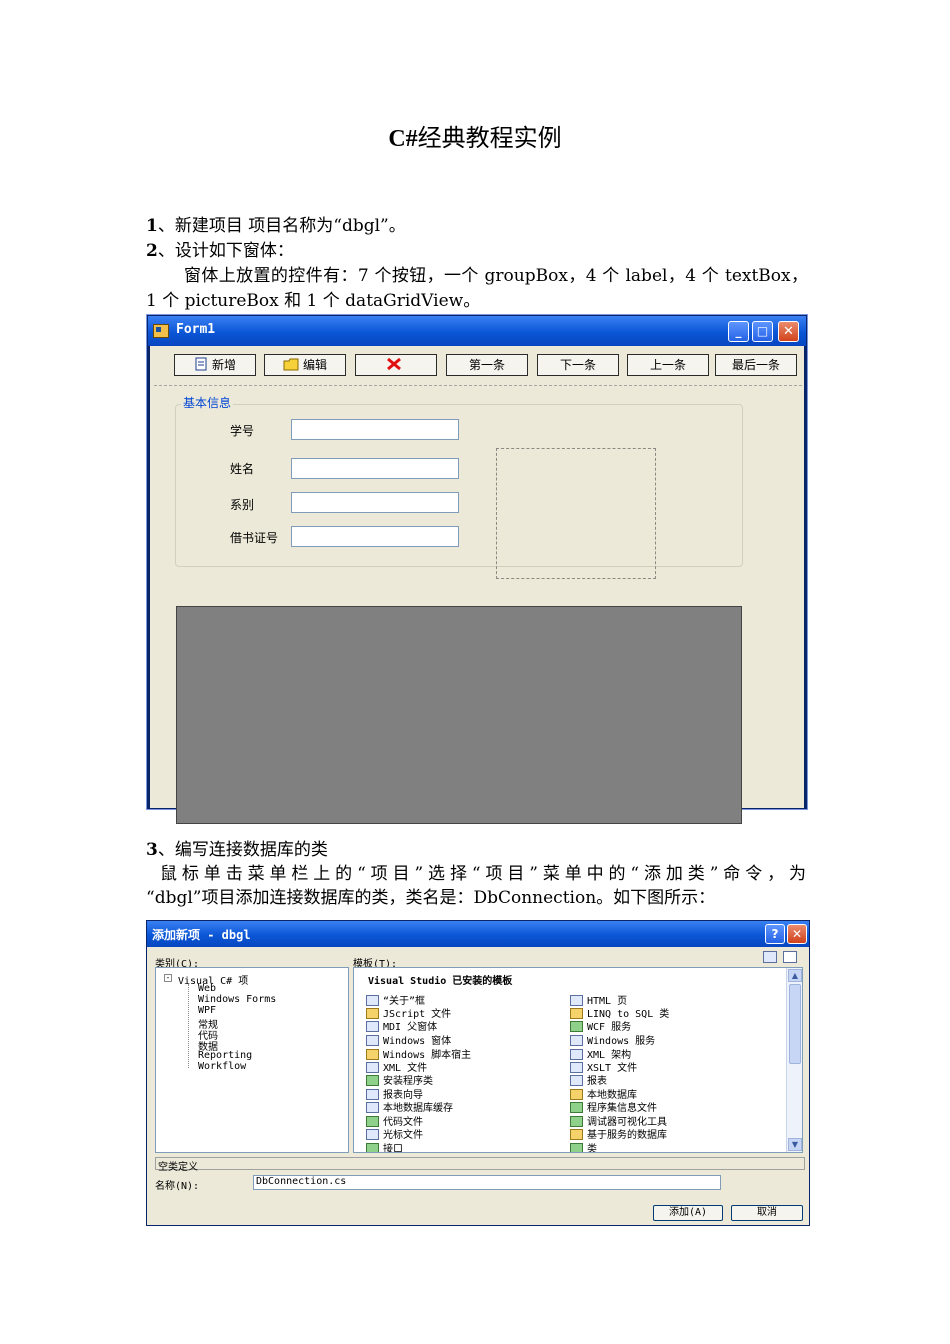 The height and width of the screenshot is (1344, 950). I want to click on step-1: 1、新建项目 项目名称为“dbgl”。, so click(276, 226).